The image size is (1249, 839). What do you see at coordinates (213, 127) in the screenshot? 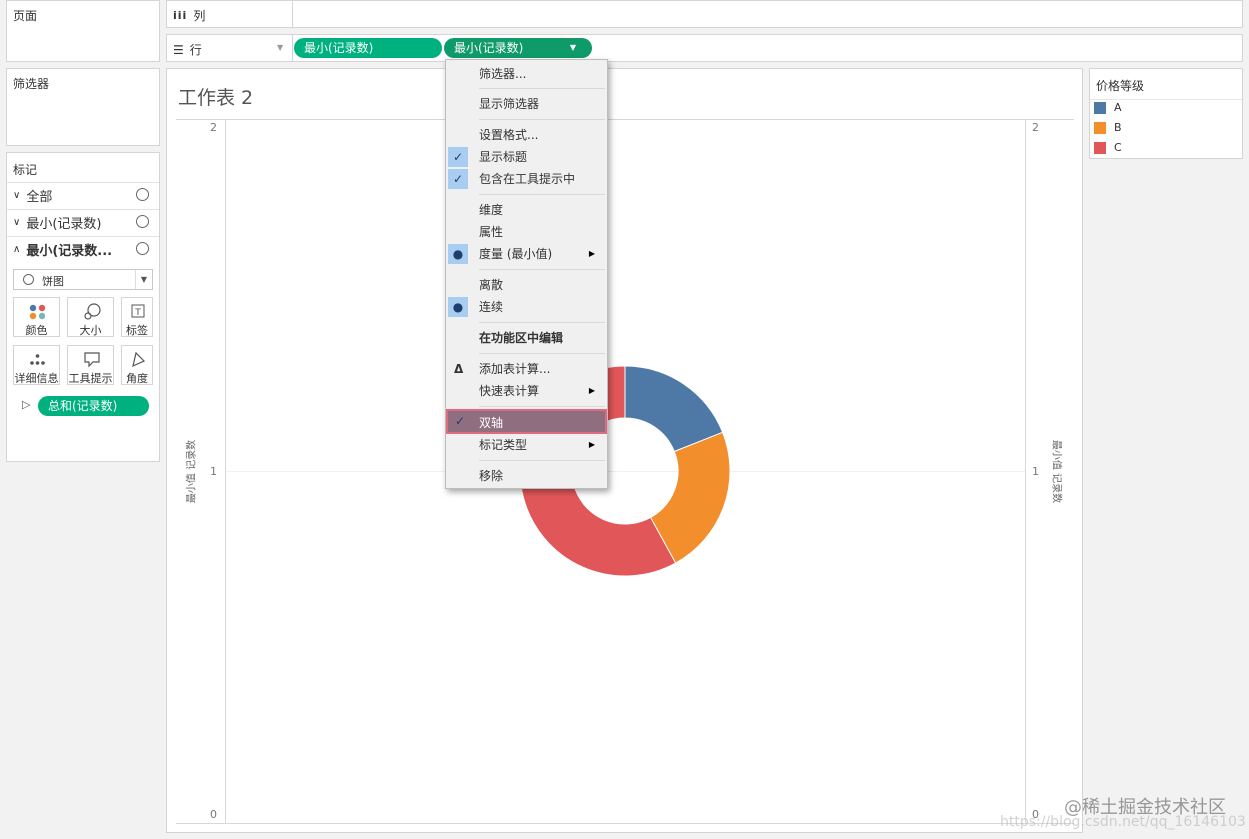
I see `y-tick-left-top: 2` at bounding box center [213, 127].